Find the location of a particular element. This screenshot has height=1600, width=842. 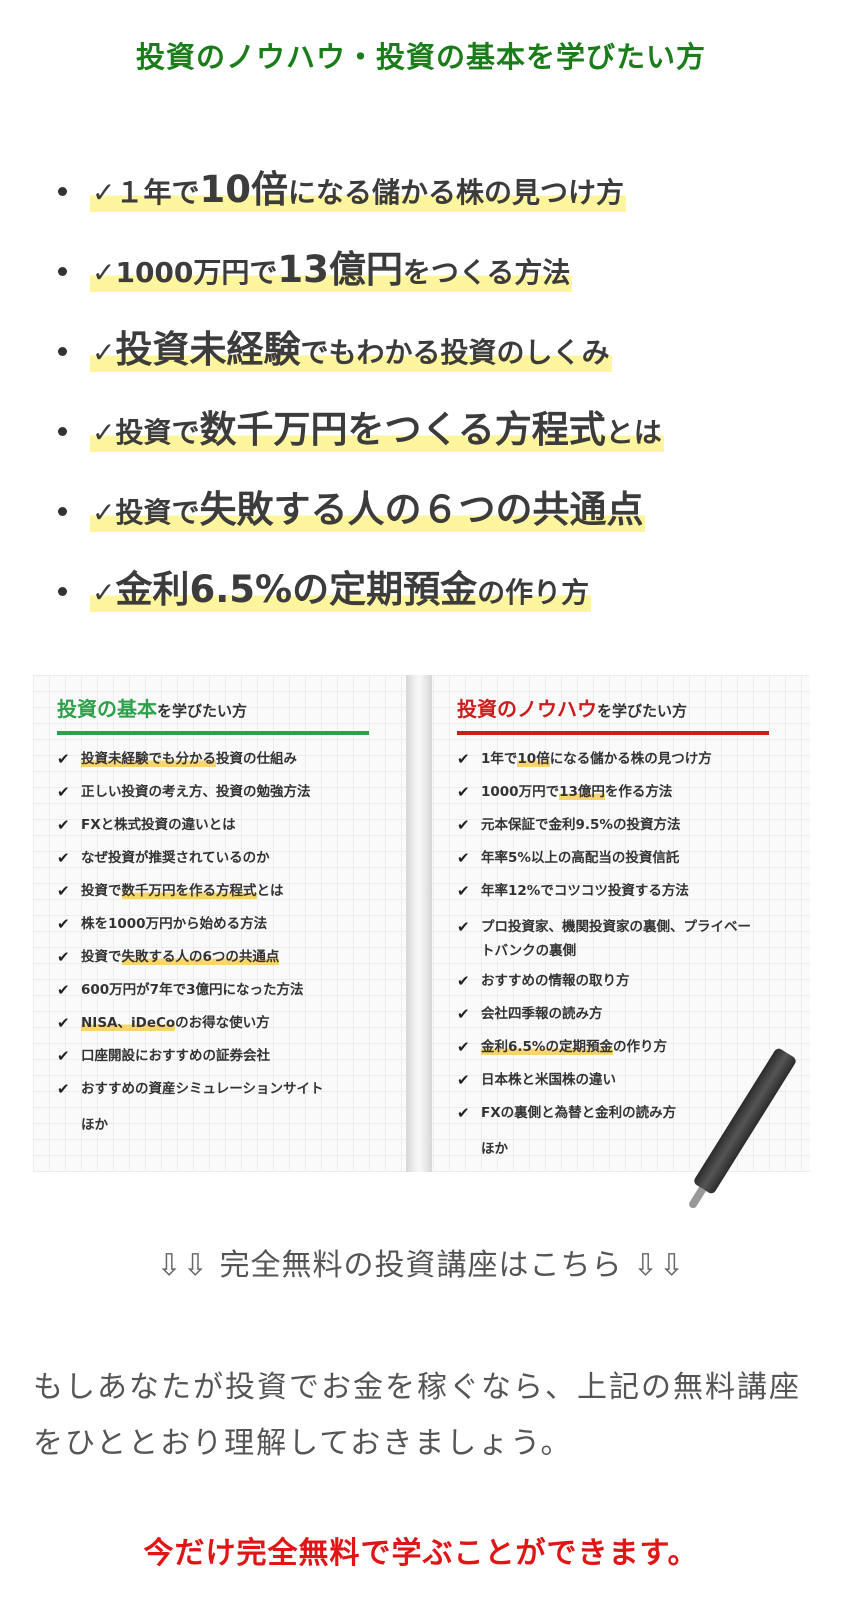

topic-item: ✔ 株を1000万円から始める方法 is located at coordinates (213, 924).